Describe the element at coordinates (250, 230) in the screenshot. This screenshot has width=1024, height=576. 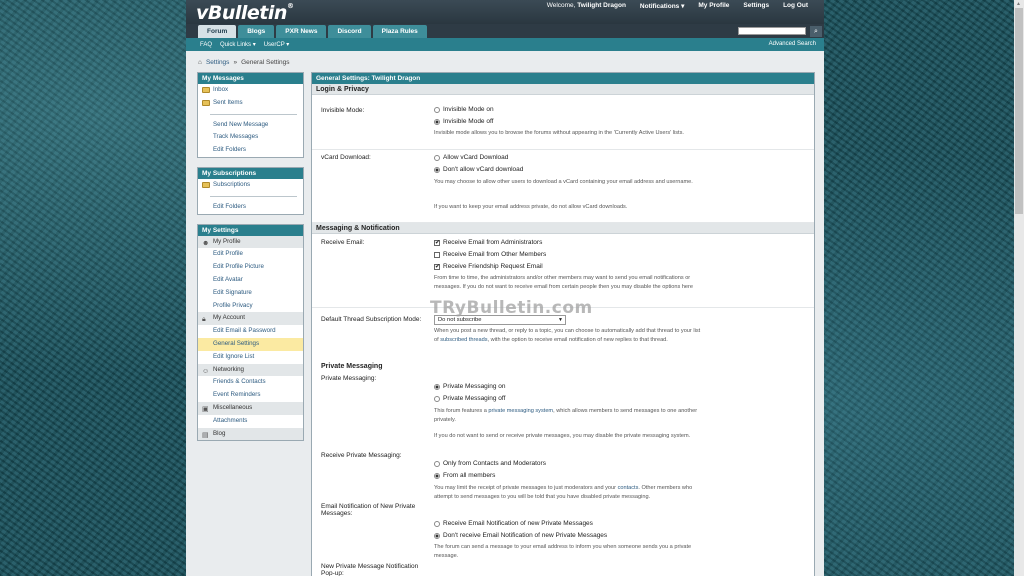
I see `my-settings-title: My Settings` at that location.